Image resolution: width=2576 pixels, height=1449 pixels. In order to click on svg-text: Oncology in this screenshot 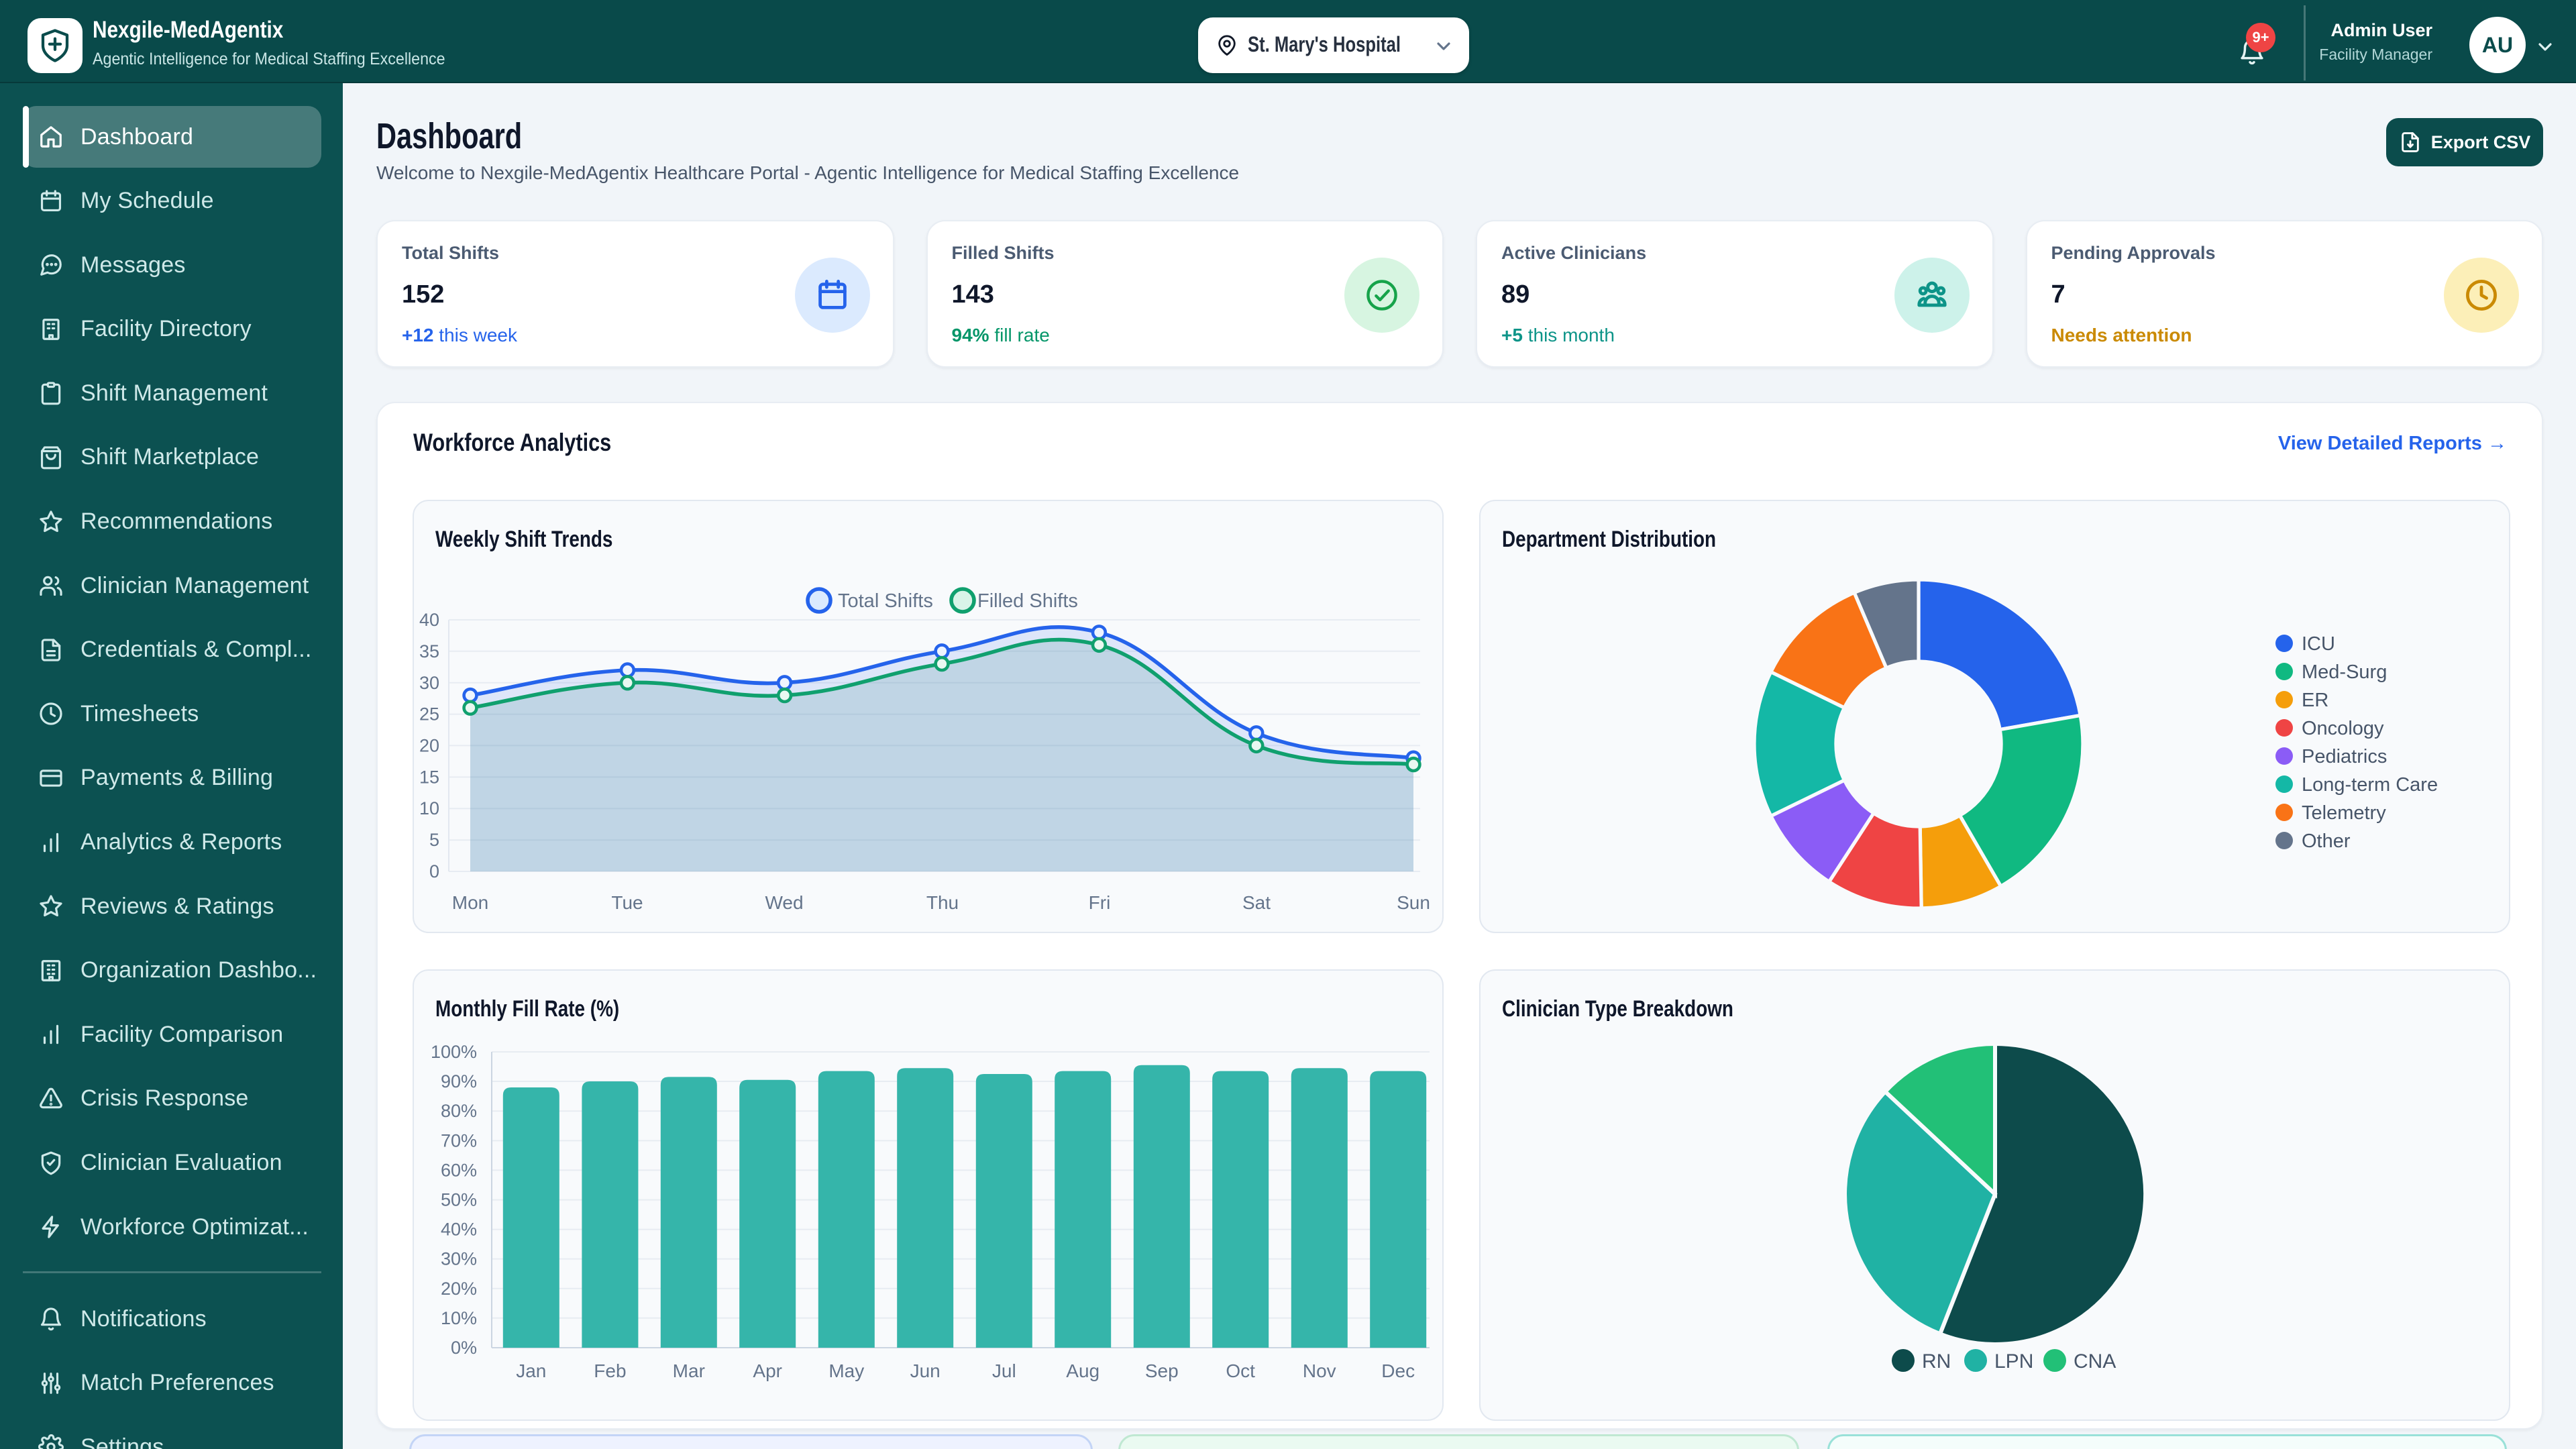, I will do `click(2343, 728)`.